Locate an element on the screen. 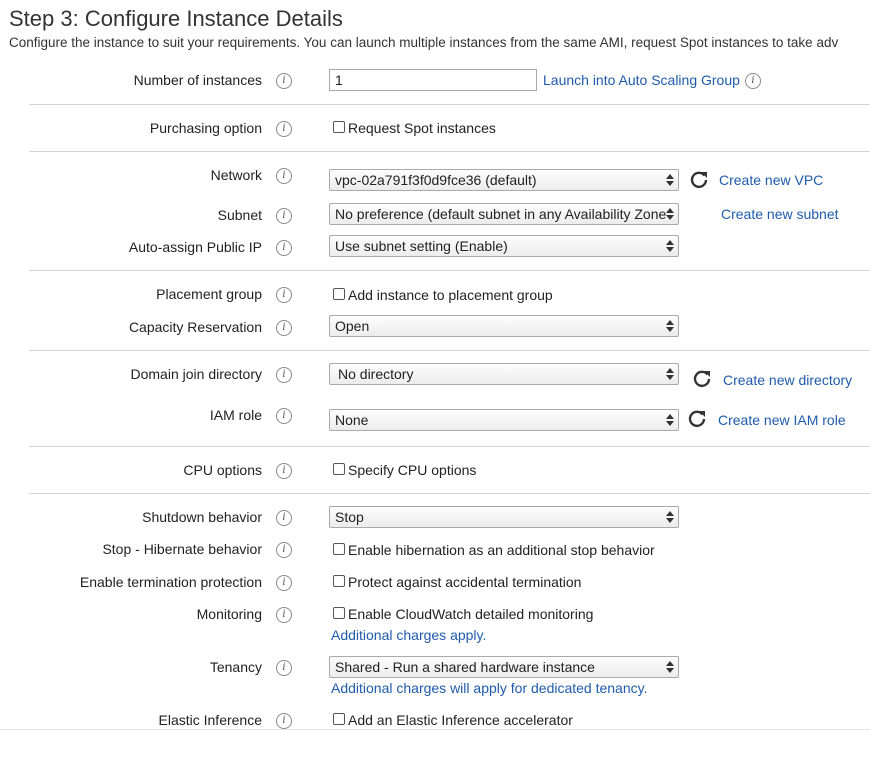 This screenshot has width=870, height=768. iam-role-label: IAM role is located at coordinates (235, 415).